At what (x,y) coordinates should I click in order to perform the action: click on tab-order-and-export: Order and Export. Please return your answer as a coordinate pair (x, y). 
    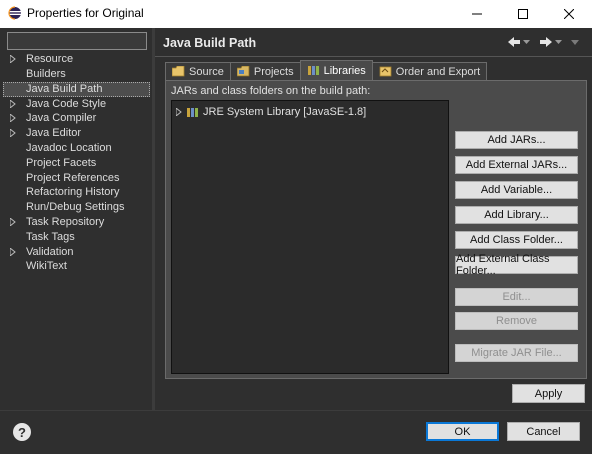
    Looking at the image, I should click on (429, 71).